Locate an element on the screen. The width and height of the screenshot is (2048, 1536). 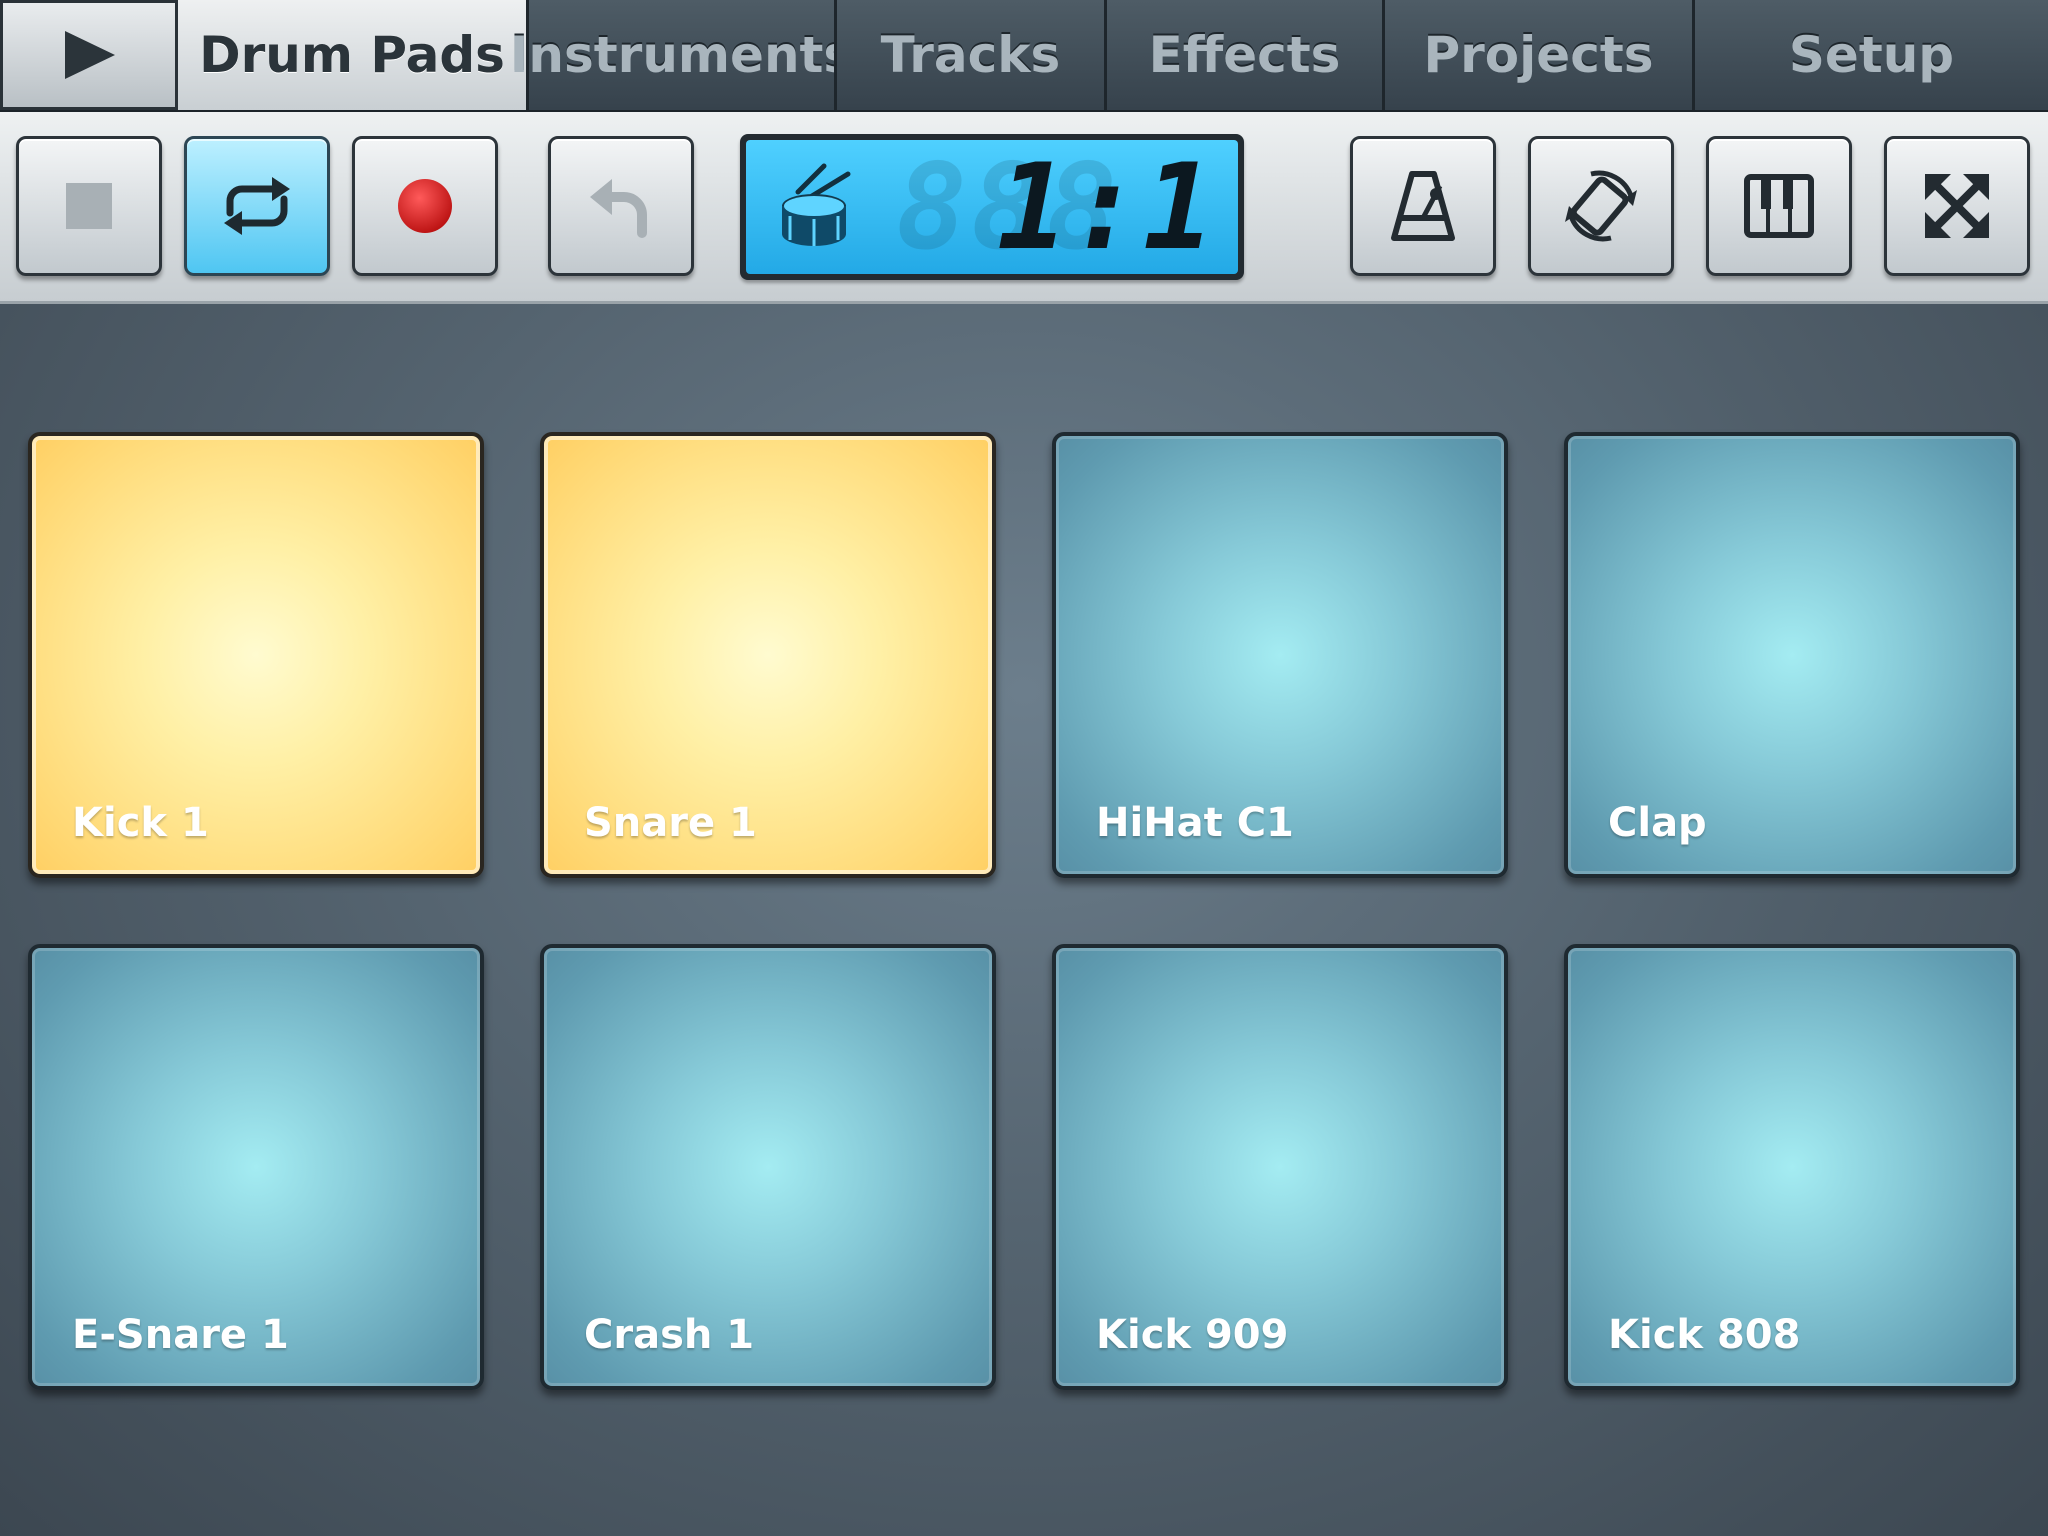
expand-icon is located at coordinates (1957, 206).